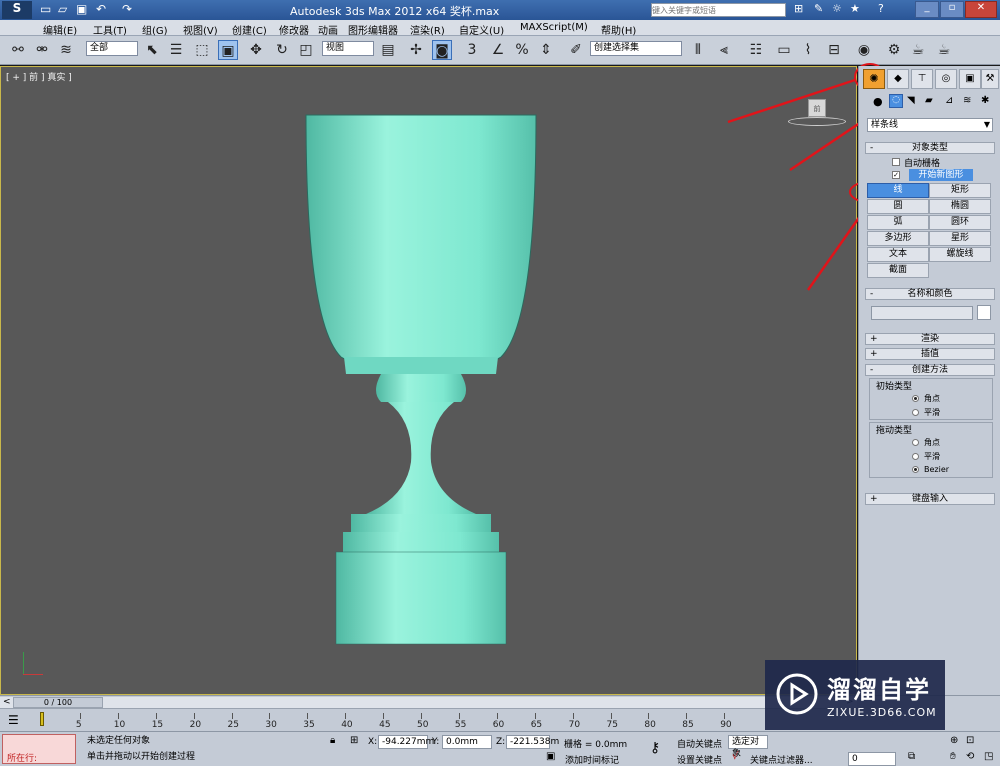 The width and height of the screenshot is (1000, 766). What do you see at coordinates (428, 703) in the screenshot?
I see `time-slider: < 0 / 100 >` at bounding box center [428, 703].